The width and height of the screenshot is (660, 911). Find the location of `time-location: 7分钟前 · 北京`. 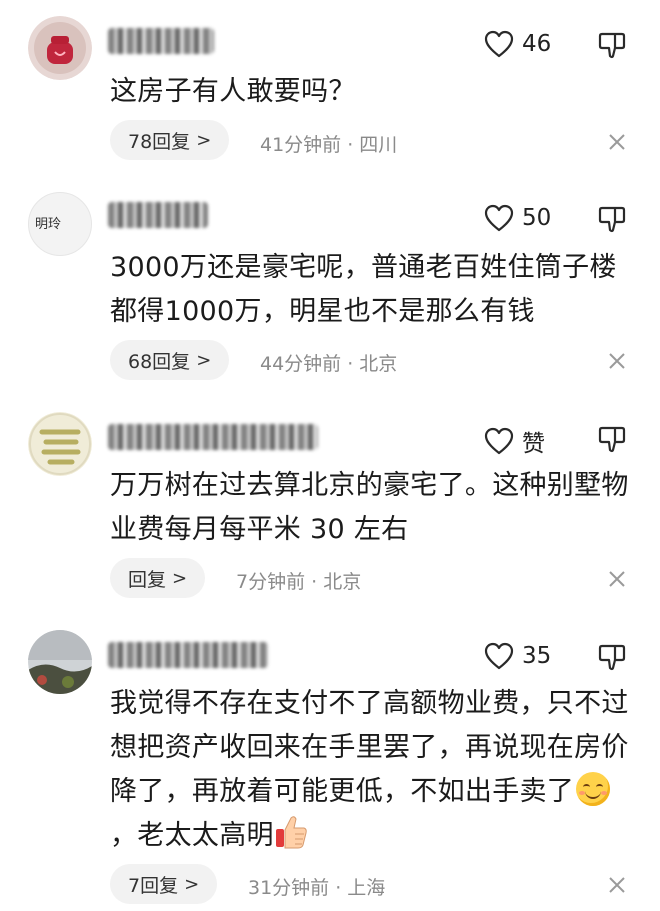

time-location: 7分钟前 · 北京 is located at coordinates (299, 582).